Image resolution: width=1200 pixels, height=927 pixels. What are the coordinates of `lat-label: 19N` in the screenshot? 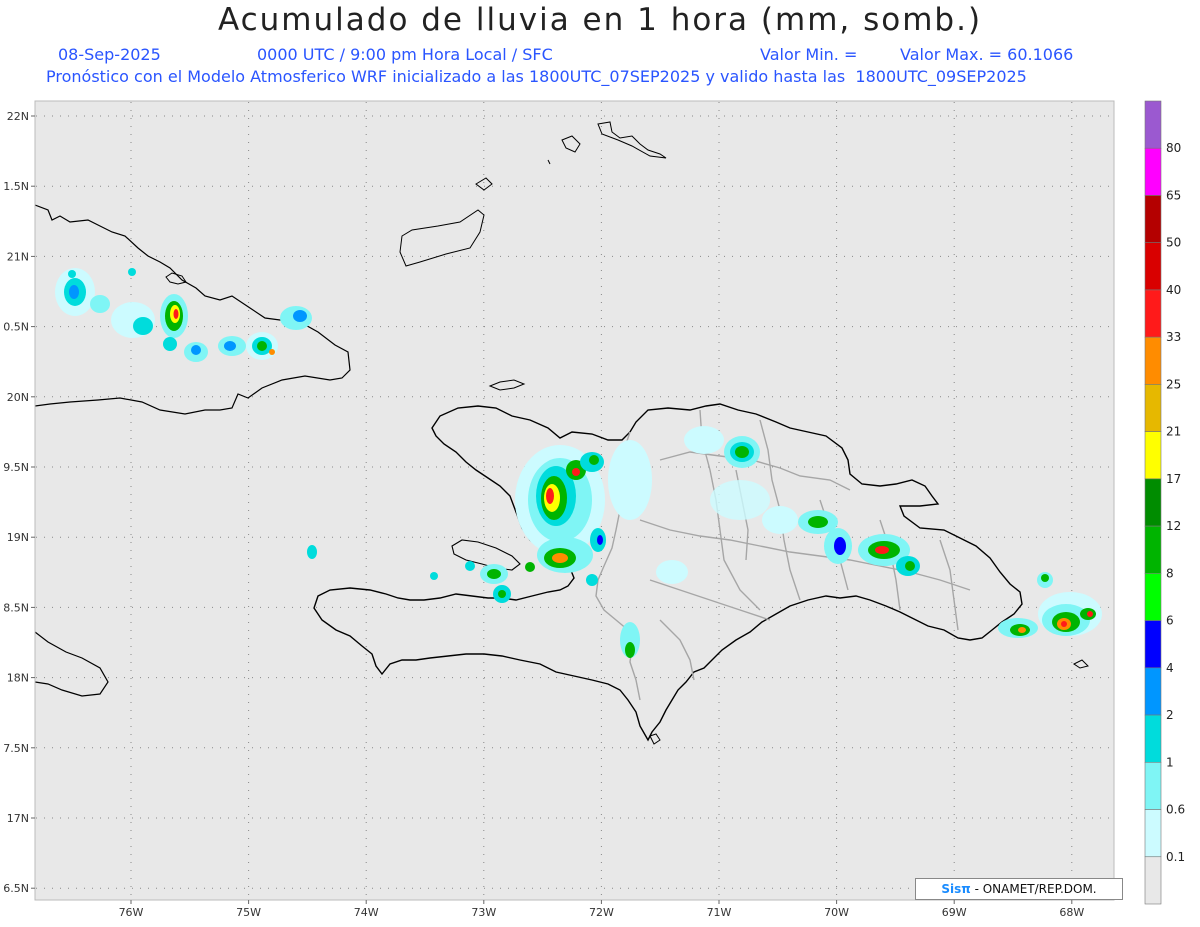 It's located at (18, 537).